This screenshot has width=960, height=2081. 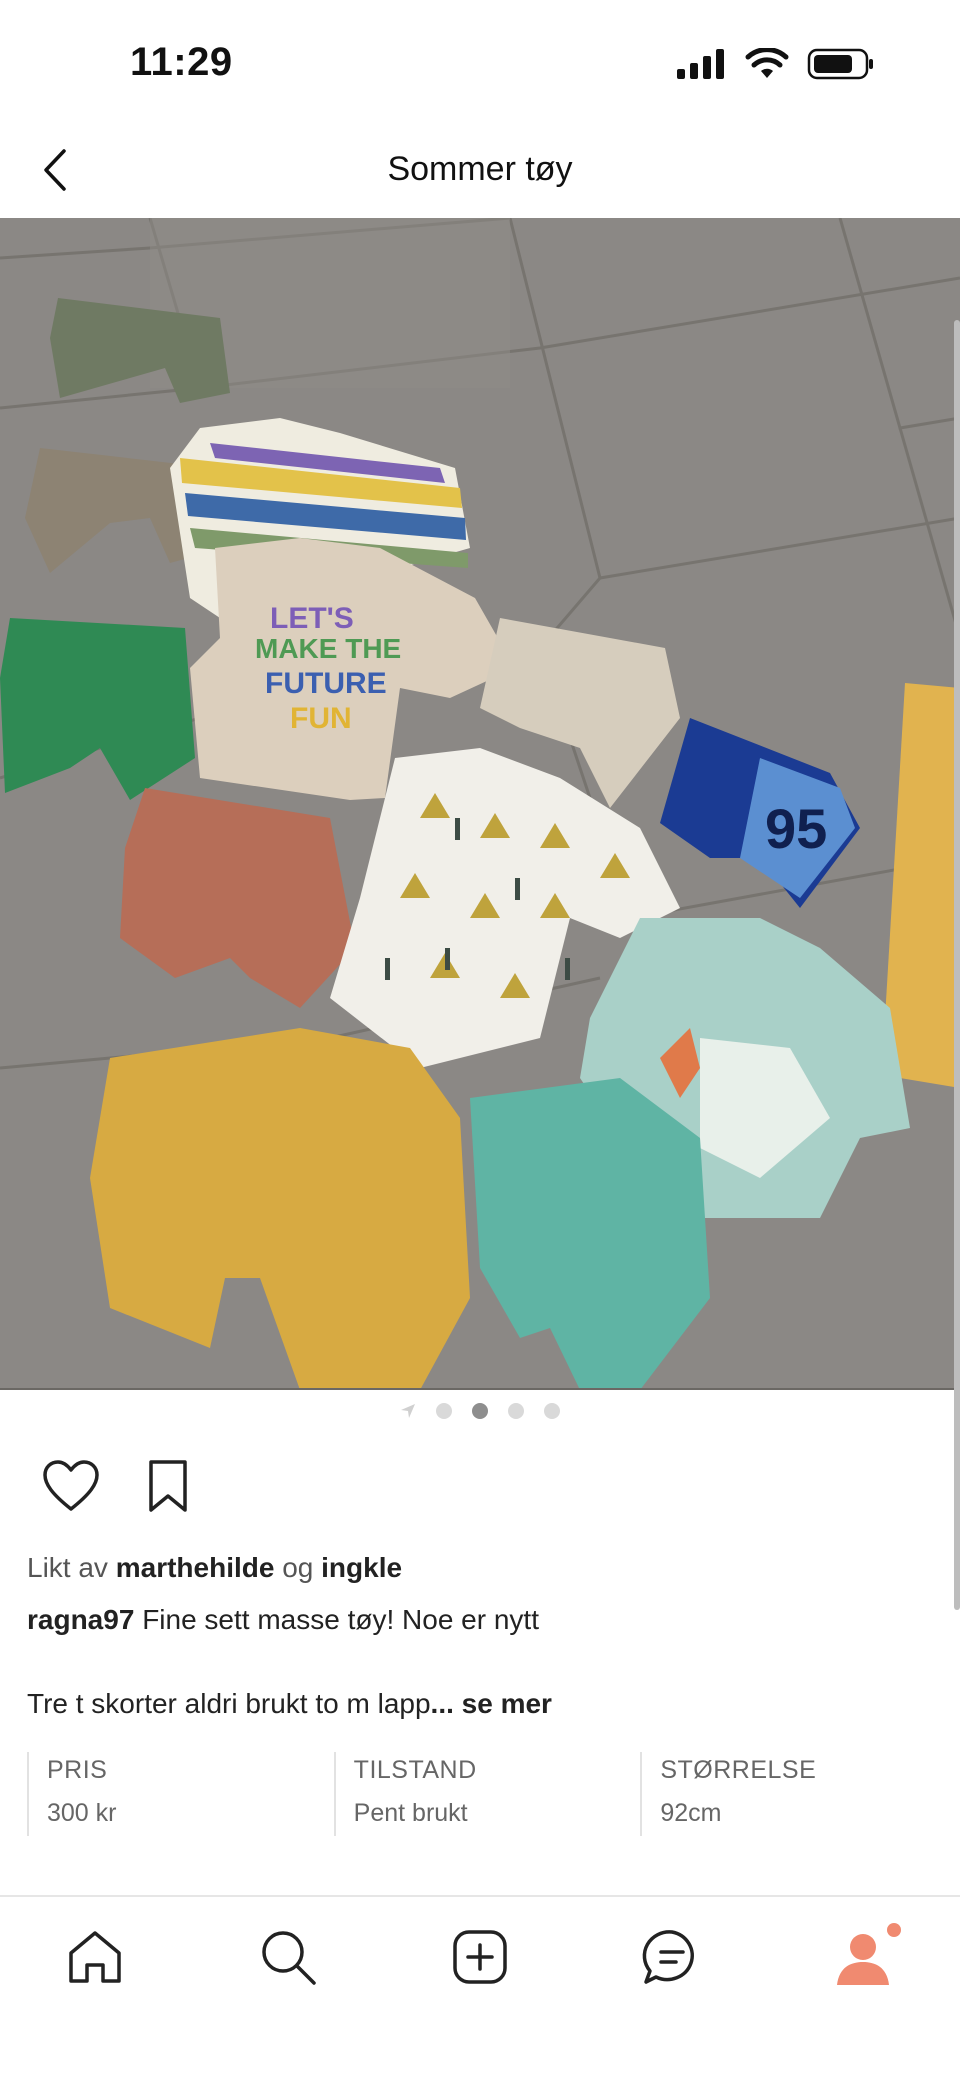 What do you see at coordinates (229, 1703) in the screenshot?
I see `caption-line2: Tre t skorter aldri brukt to m lapp` at bounding box center [229, 1703].